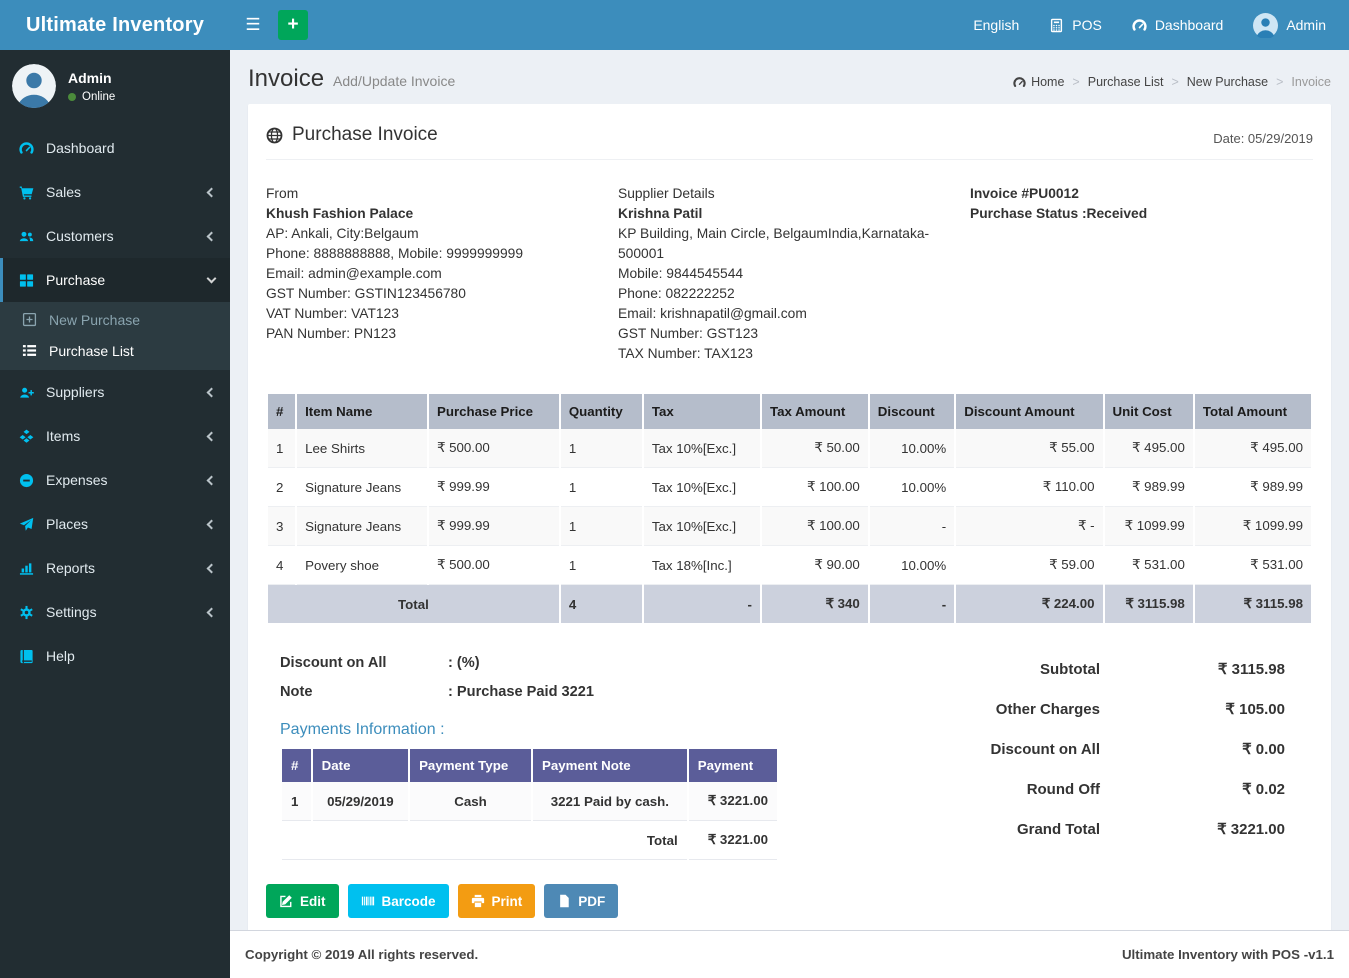 The image size is (1349, 978). I want to click on breadcrumb-item-purchase-list: Purchase List, so click(1126, 82).